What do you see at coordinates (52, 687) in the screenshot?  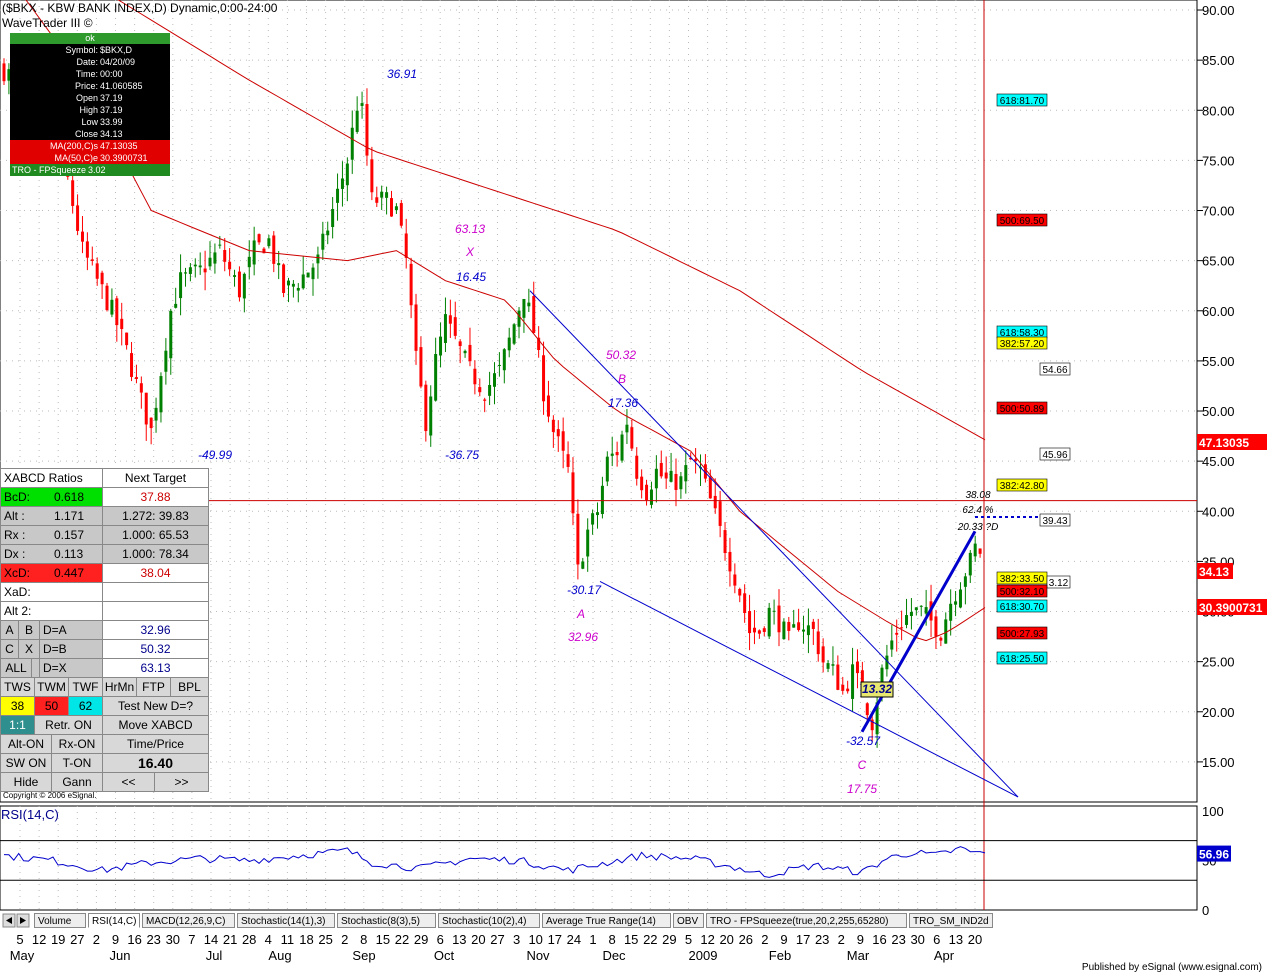 I see `tf-btn-1: TWM` at bounding box center [52, 687].